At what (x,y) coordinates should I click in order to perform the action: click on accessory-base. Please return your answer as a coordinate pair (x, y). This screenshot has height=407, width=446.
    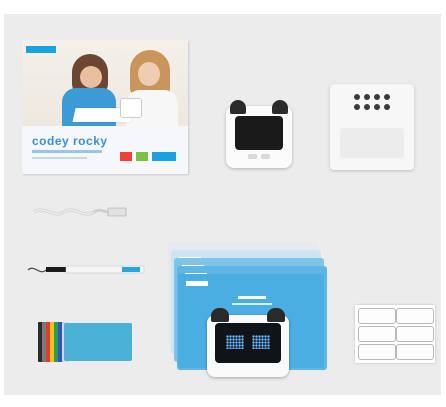
    Looking at the image, I should click on (372, 143).